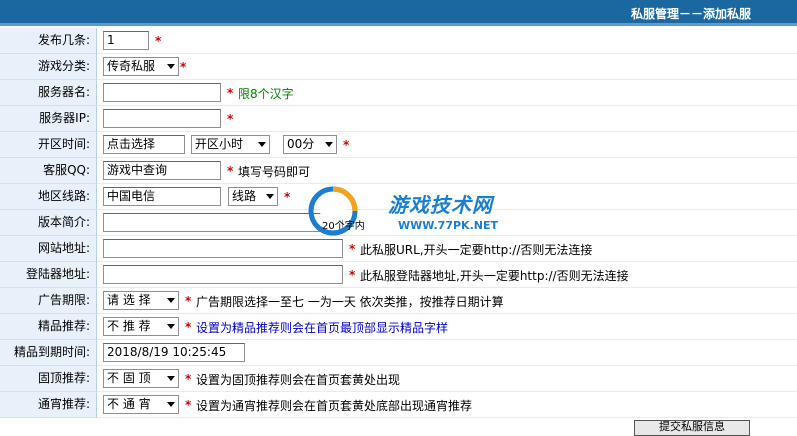 This screenshot has height=436, width=797. I want to click on server-ip-input, so click(162, 118).